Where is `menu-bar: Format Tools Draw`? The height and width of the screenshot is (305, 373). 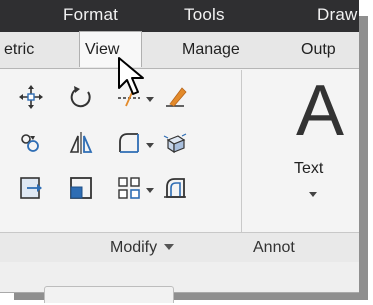
menu-bar: Format Tools Draw is located at coordinates (179, 16).